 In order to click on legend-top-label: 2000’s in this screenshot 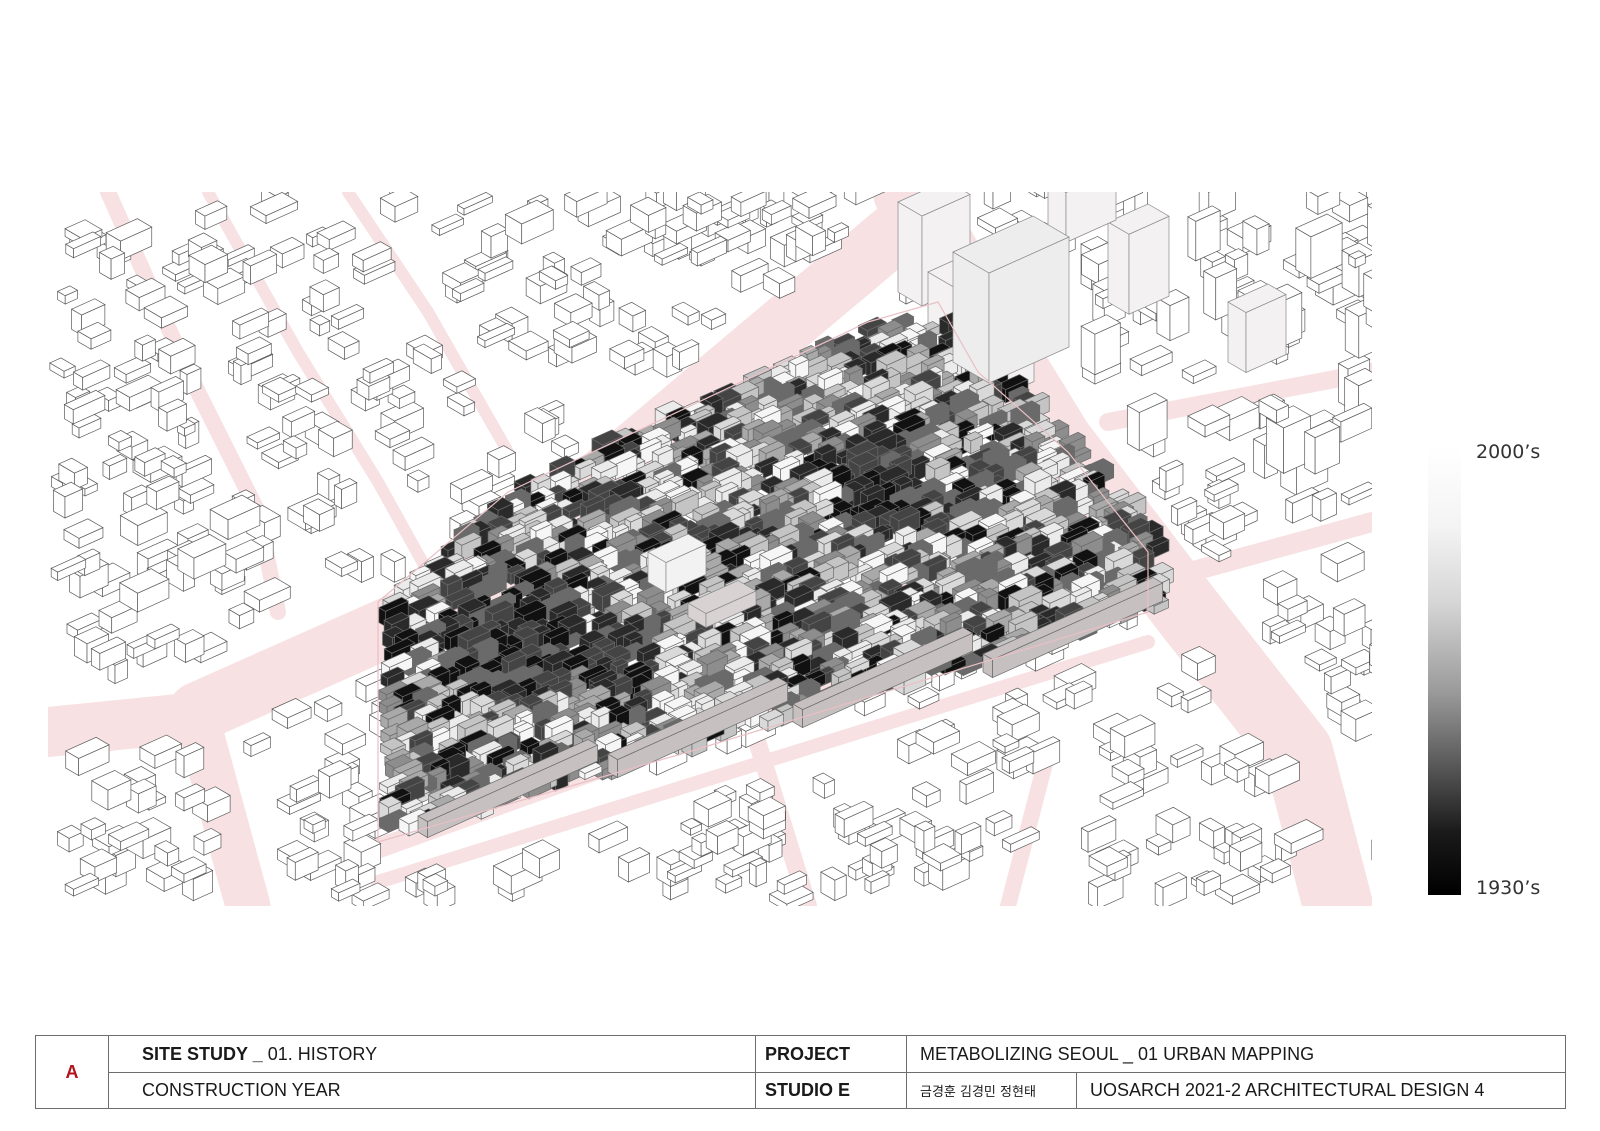, I will do `click(1508, 452)`.